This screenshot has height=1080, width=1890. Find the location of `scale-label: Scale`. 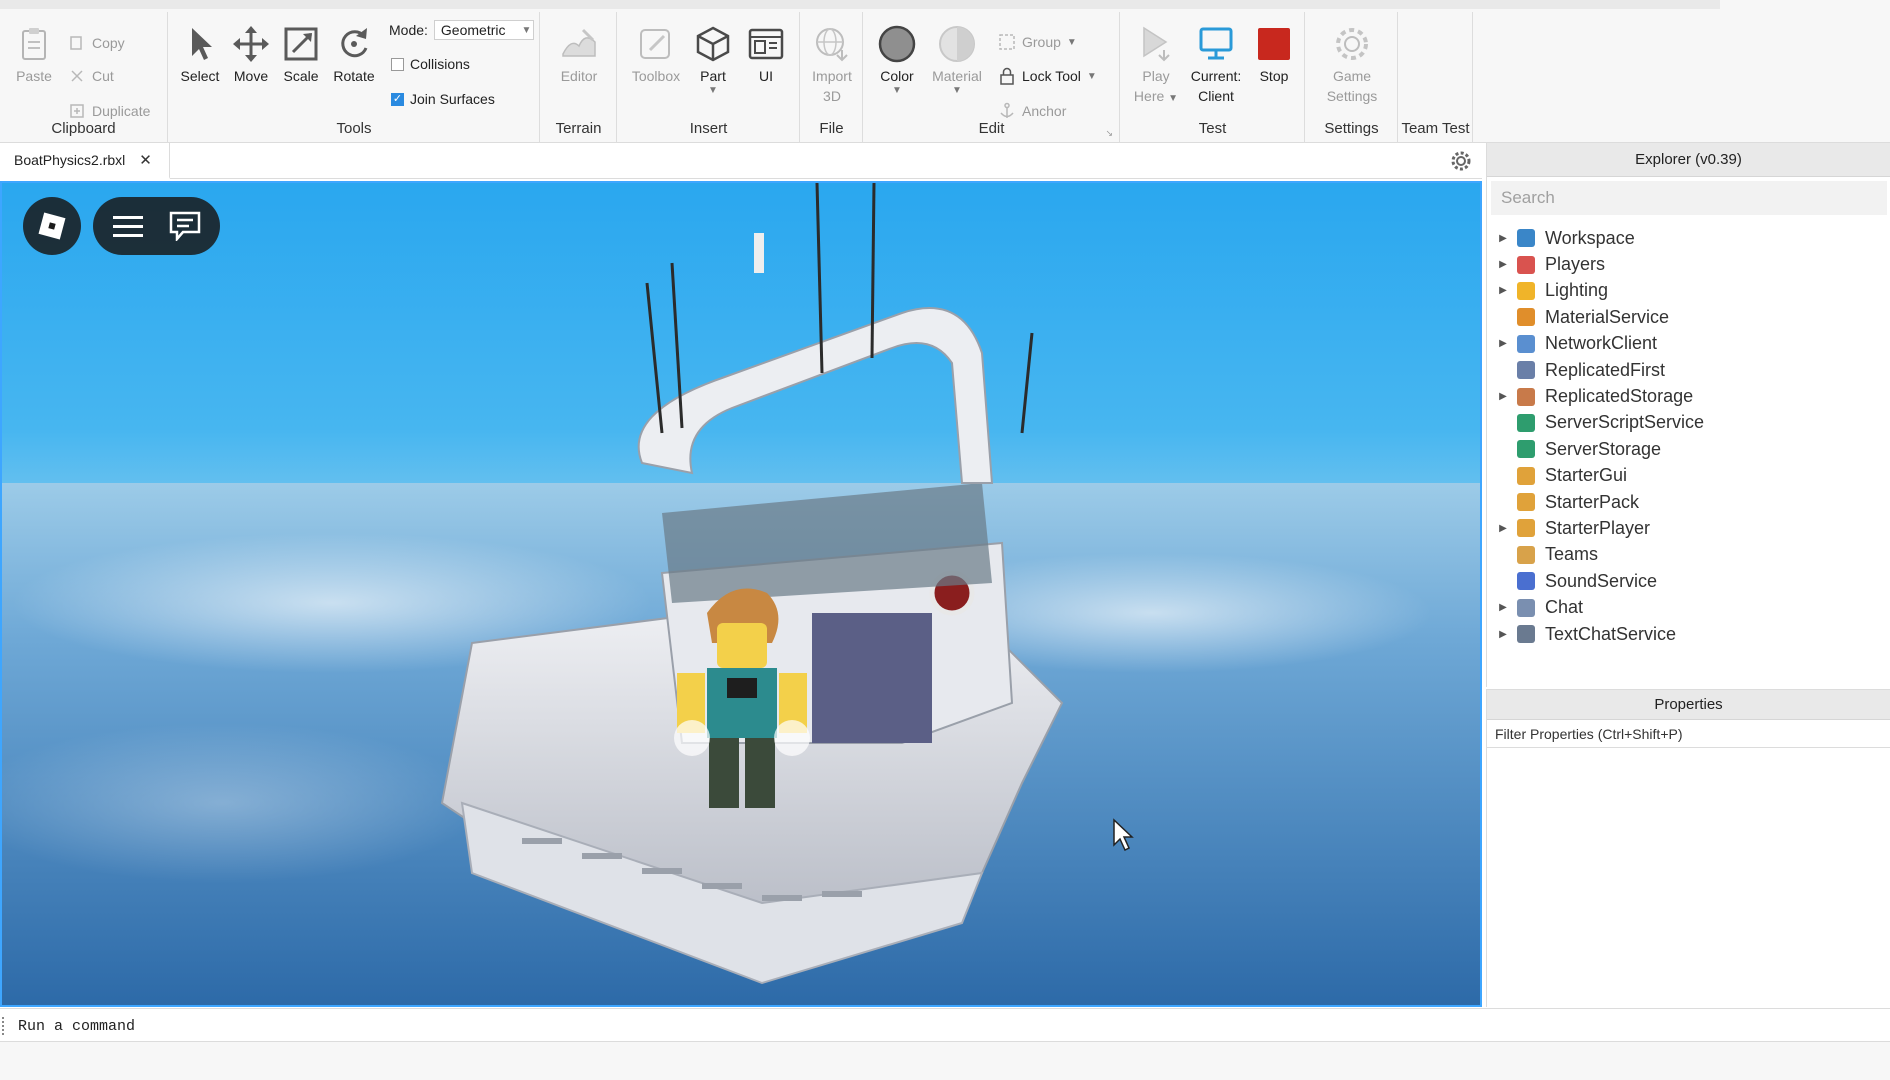

scale-label: Scale is located at coordinates (301, 76).